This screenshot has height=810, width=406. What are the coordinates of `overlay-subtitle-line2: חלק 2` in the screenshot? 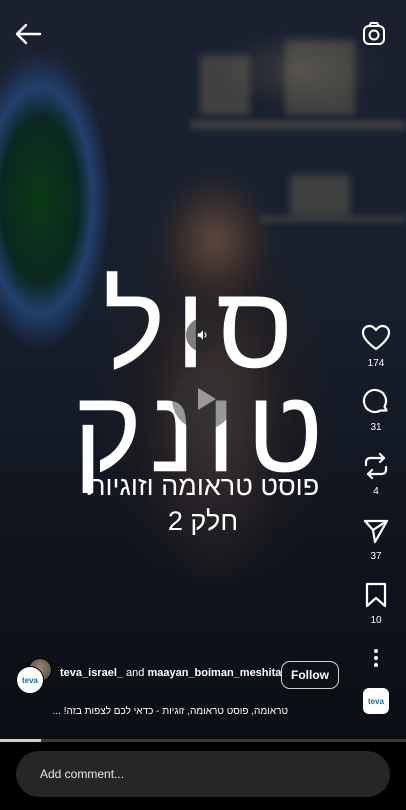 It's located at (203, 521).